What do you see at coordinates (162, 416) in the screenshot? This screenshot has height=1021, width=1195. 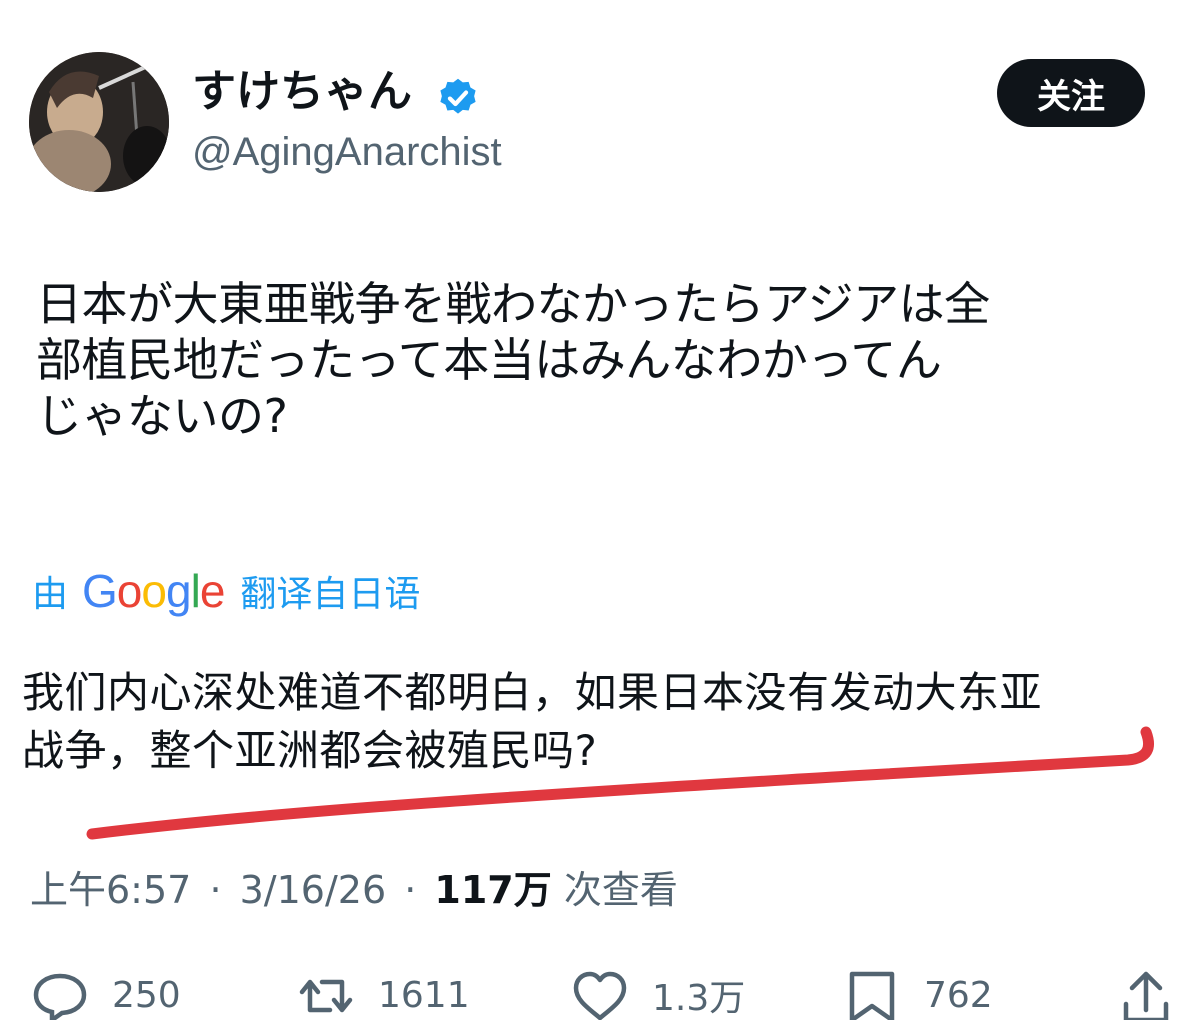 I see `tweet-line: じゃないの?` at bounding box center [162, 416].